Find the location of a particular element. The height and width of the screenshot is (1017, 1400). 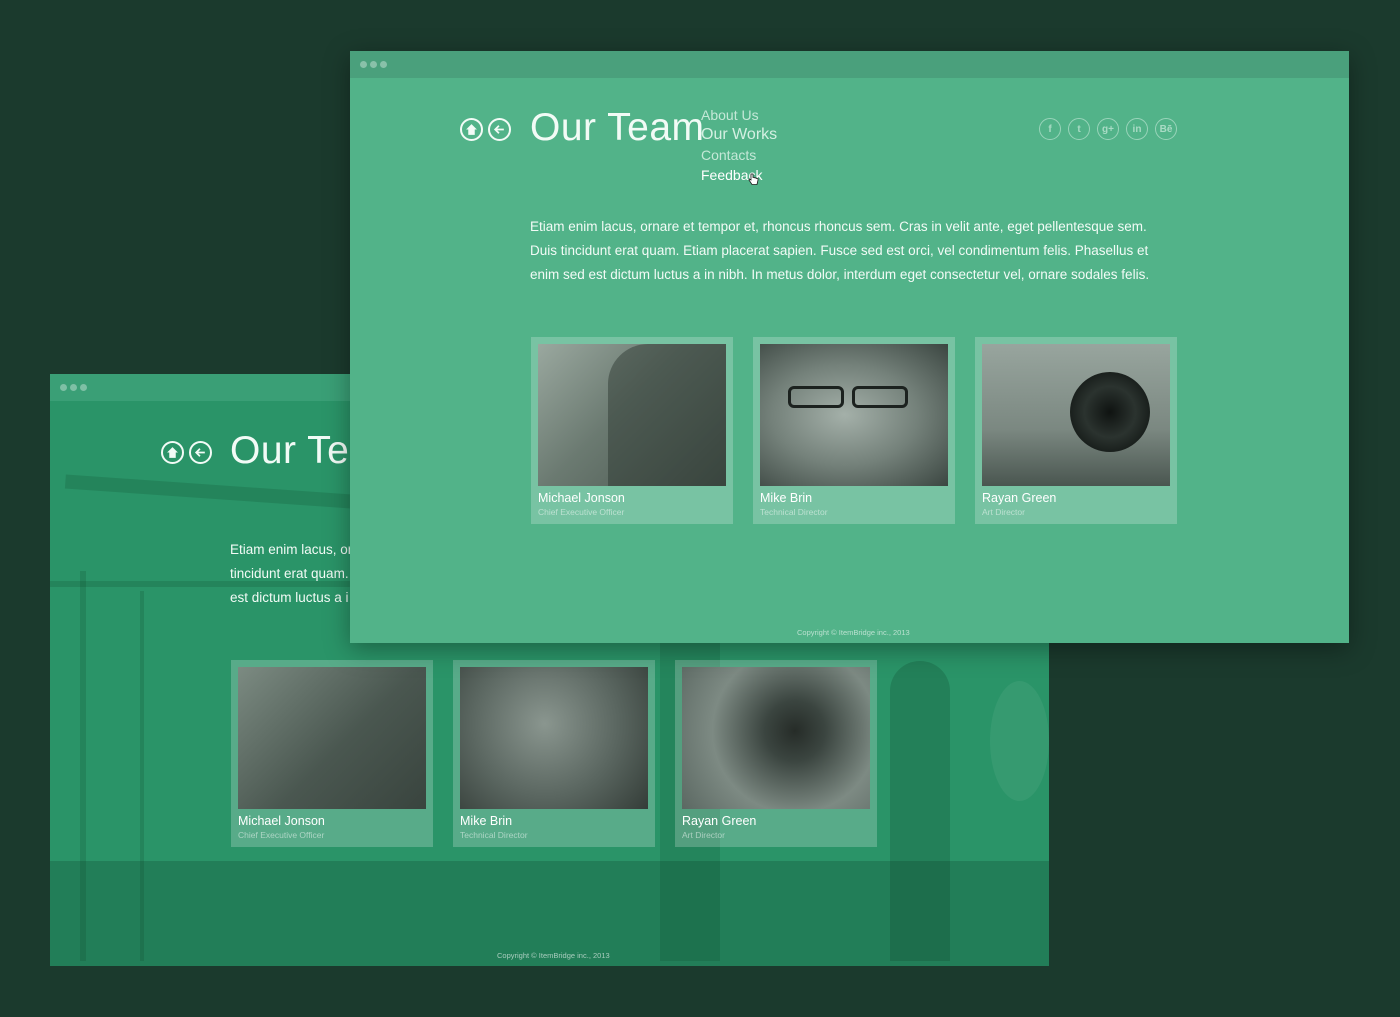

menu-item-about-us: About Us is located at coordinates (739, 115).